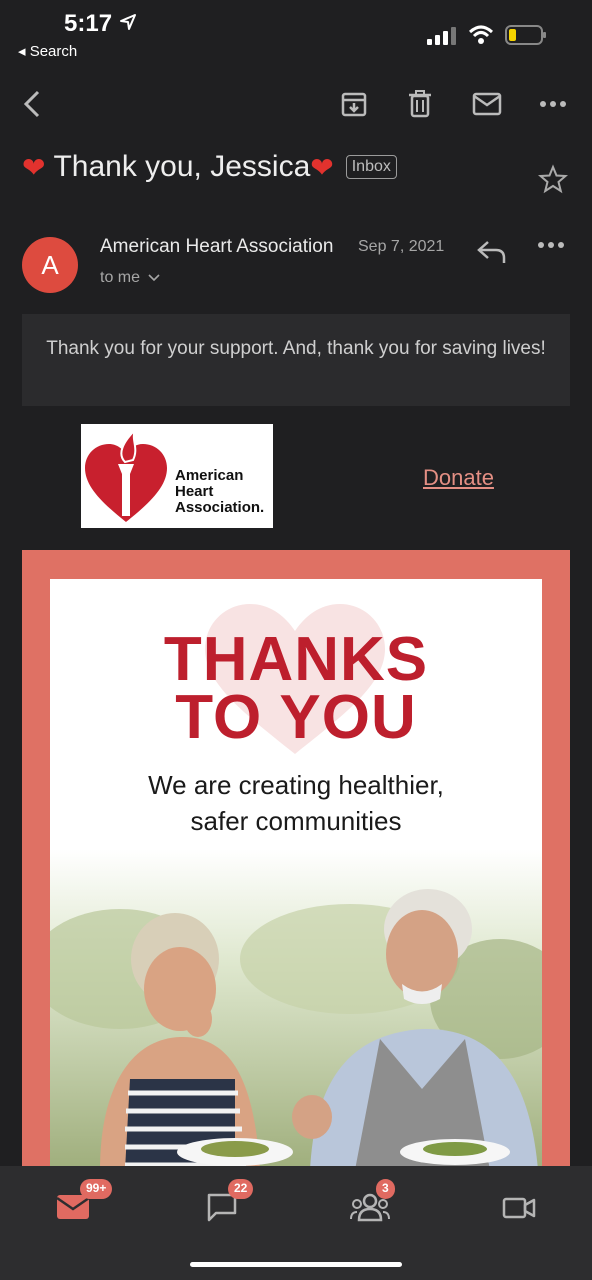 The height and width of the screenshot is (1280, 592). Describe the element at coordinates (296, 717) in the screenshot. I see `hero-title-line-2: TO YOU` at that location.